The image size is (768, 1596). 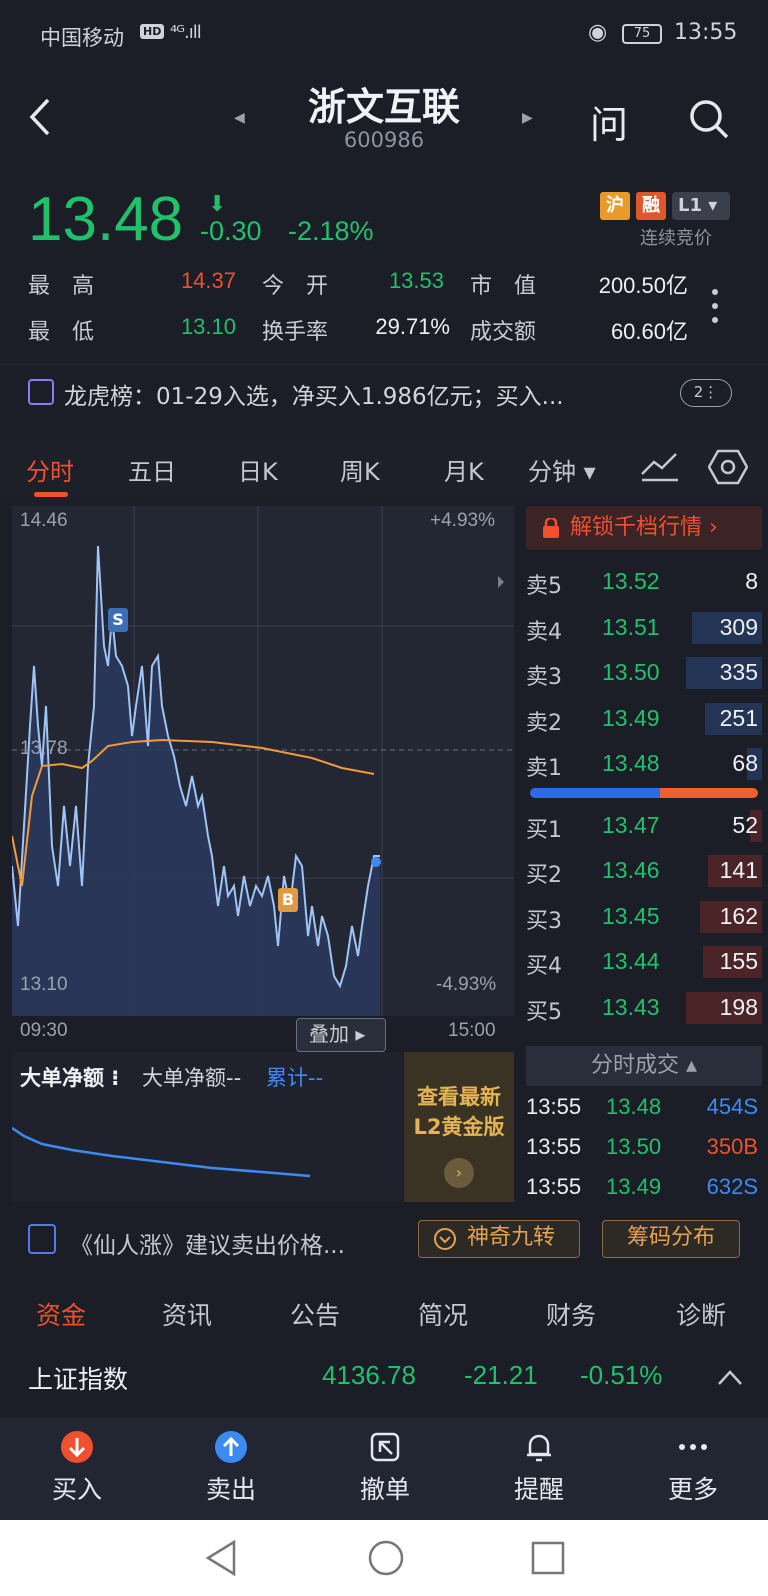 What do you see at coordinates (77, 1469) in the screenshot?
I see `buy-button: 买入` at bounding box center [77, 1469].